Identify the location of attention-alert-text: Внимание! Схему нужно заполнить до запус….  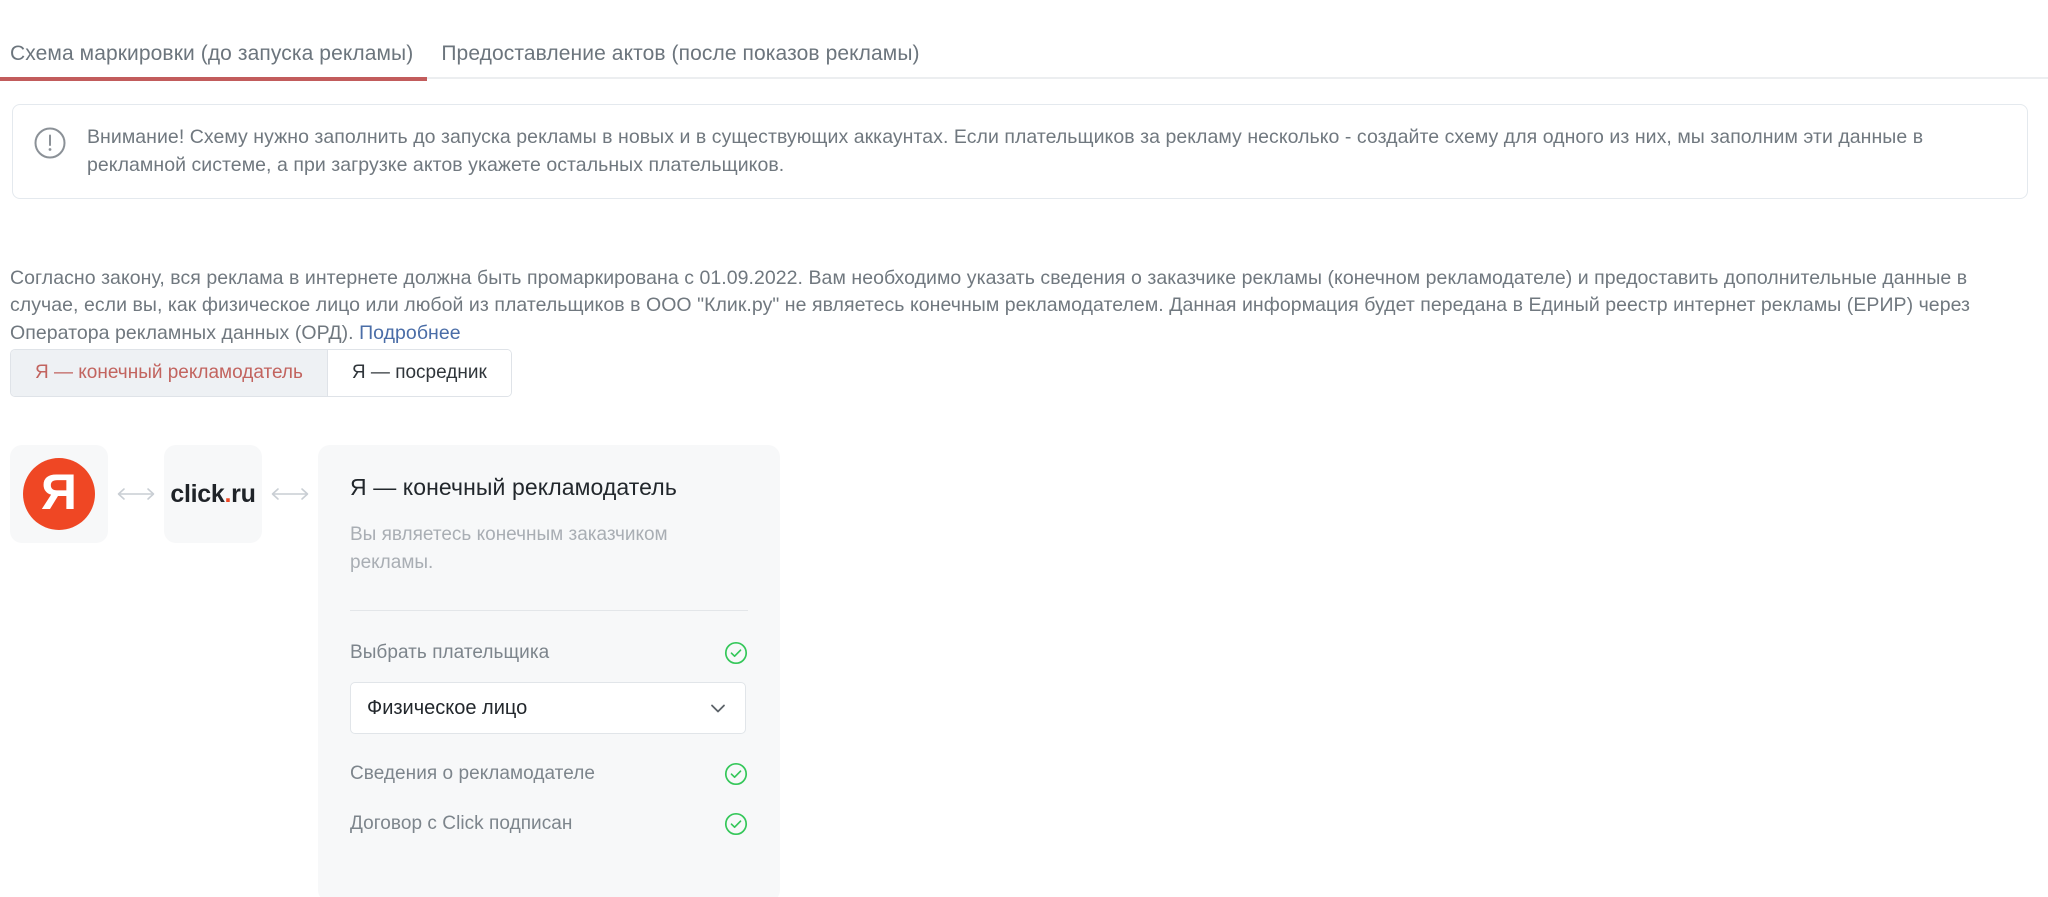
(1005, 151).